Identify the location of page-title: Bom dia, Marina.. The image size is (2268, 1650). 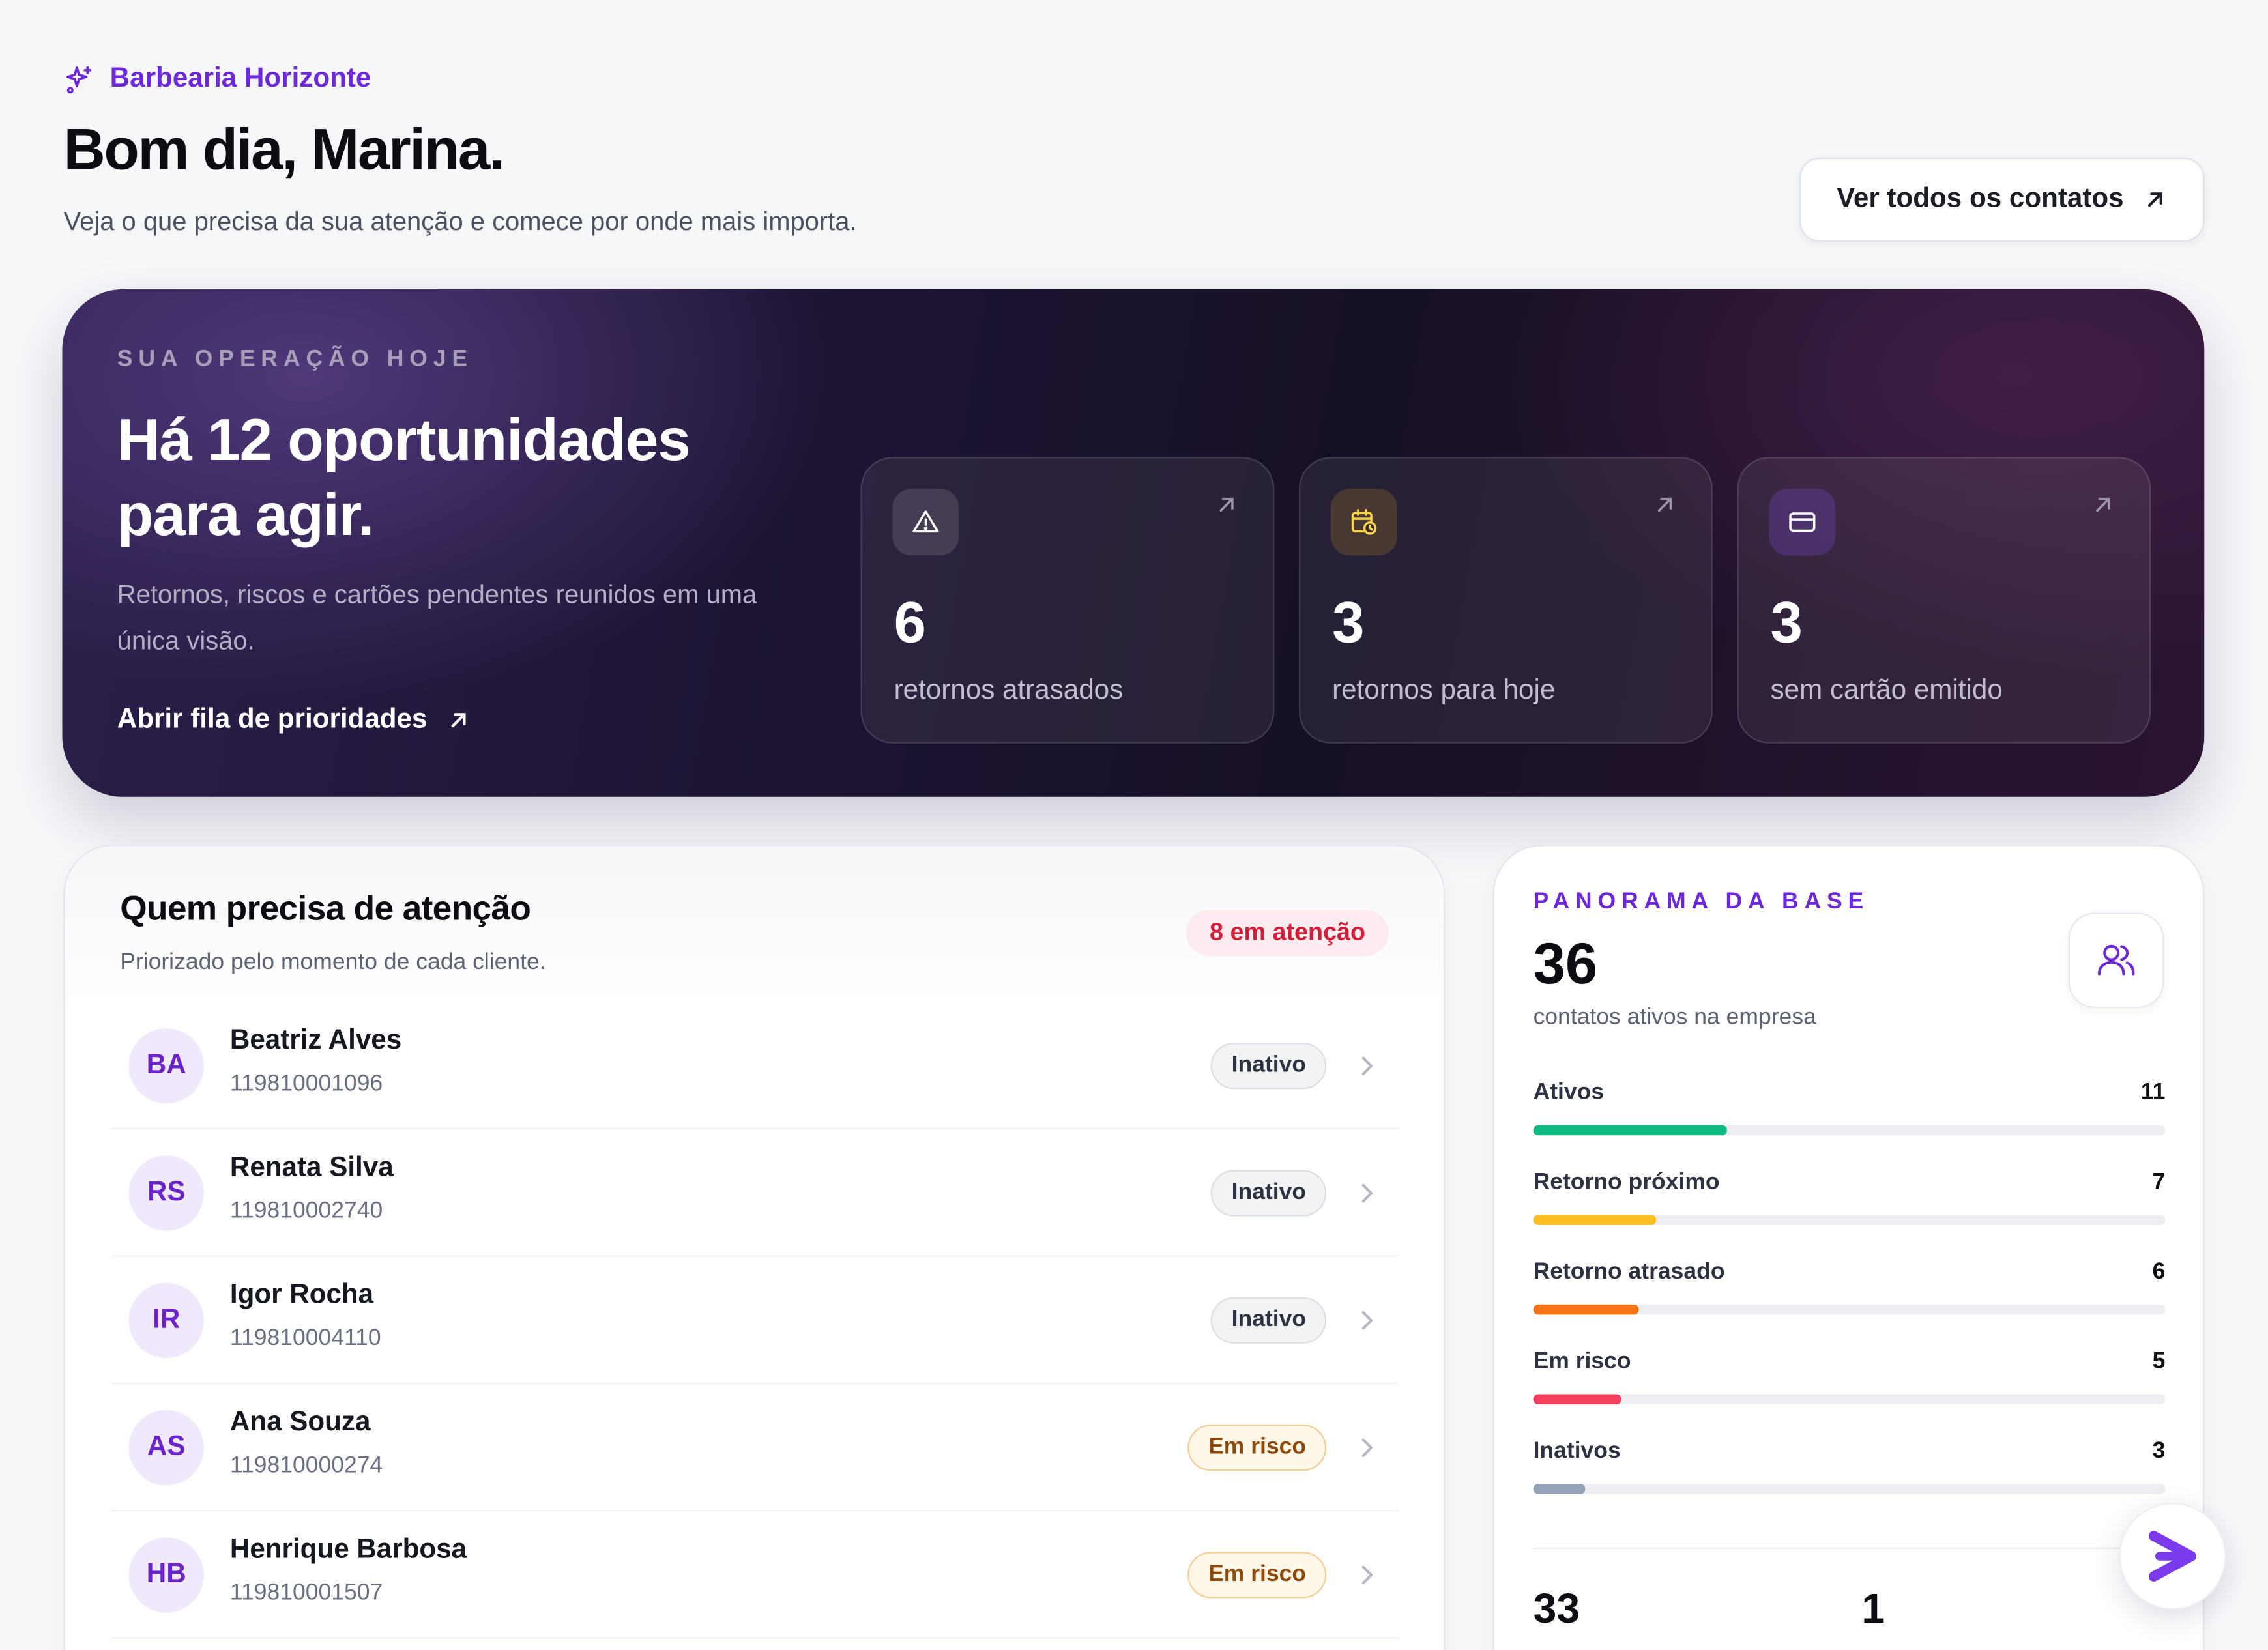
(284, 150).